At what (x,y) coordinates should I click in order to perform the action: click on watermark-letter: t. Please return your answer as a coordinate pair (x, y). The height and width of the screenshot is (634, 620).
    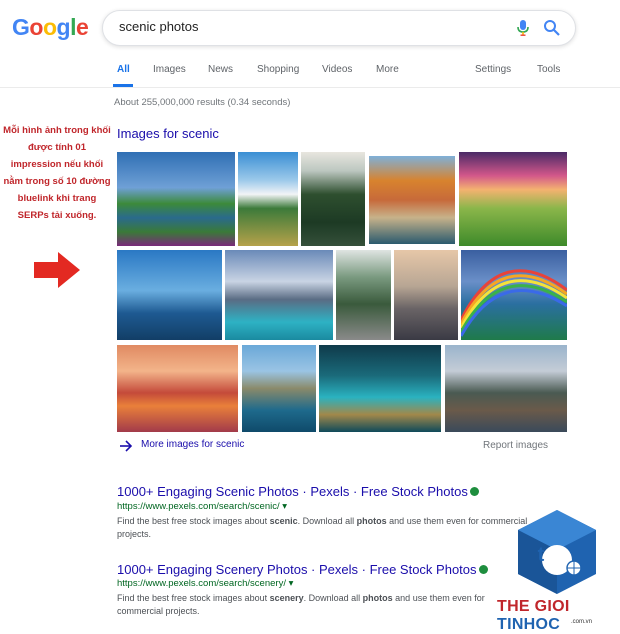
    Looking at the image, I should click on (541, 555).